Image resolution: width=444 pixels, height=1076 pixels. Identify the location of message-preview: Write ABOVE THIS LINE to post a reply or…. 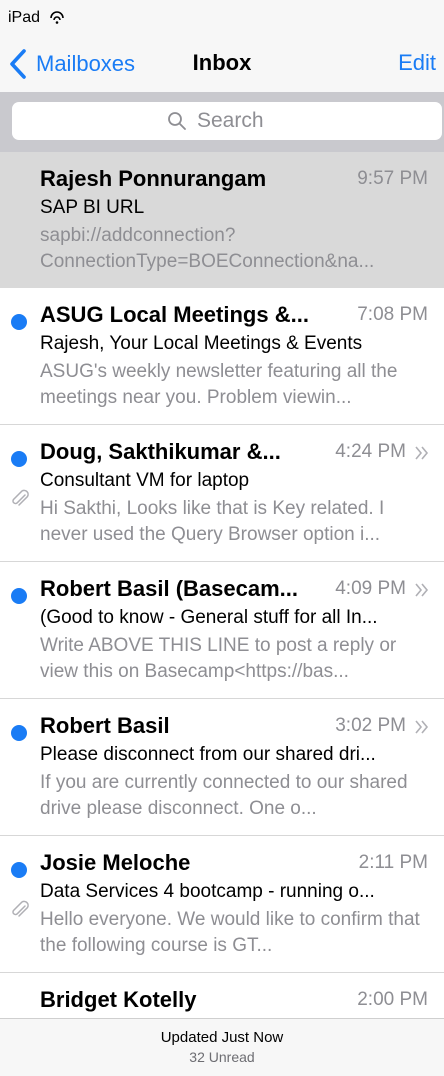
(218, 658).